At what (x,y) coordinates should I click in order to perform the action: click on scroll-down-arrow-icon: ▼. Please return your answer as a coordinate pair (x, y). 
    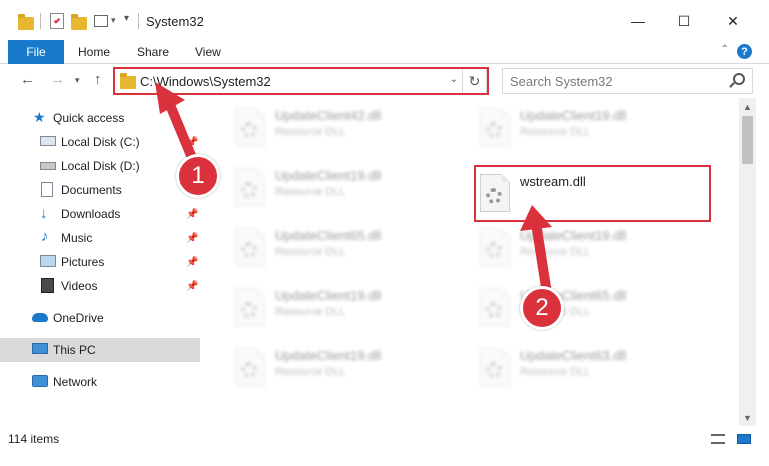
    Looking at the image, I should click on (747, 417).